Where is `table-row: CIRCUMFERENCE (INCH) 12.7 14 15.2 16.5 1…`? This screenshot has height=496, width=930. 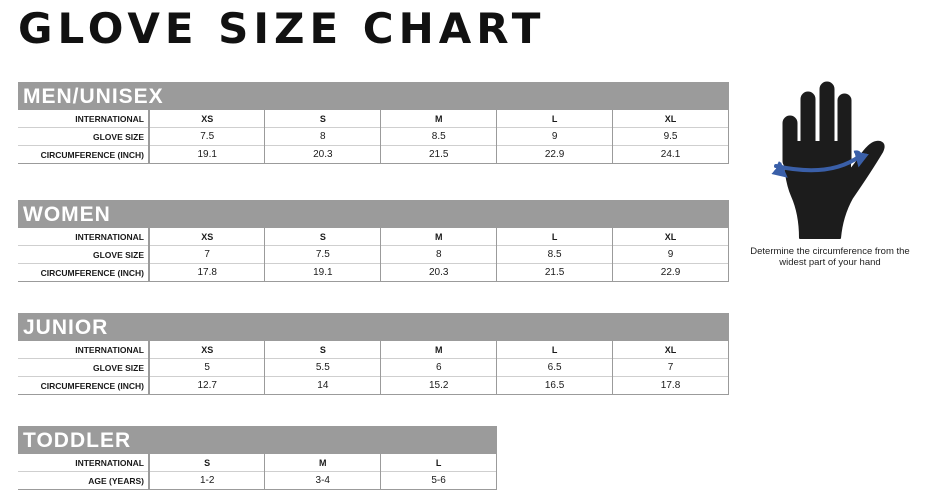 table-row: CIRCUMFERENCE (INCH) 12.7 14 15.2 16.5 1… is located at coordinates (373, 385).